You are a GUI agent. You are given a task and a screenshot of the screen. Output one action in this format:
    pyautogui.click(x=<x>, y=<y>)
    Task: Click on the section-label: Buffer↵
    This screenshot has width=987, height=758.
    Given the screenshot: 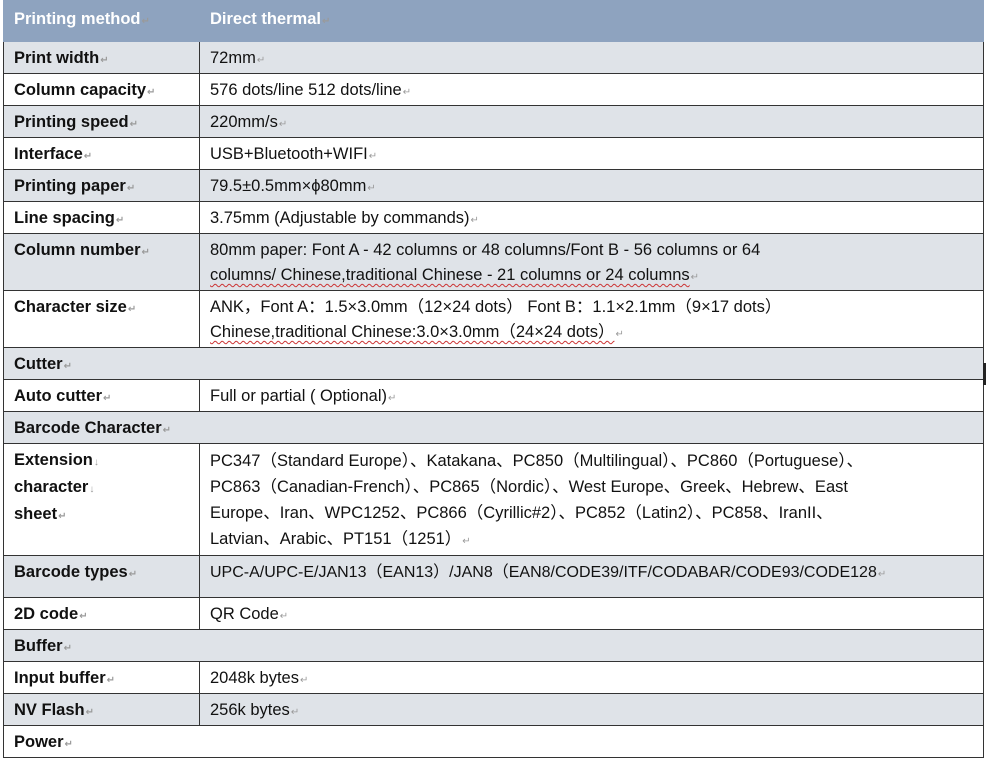 What is the action you would take?
    pyautogui.click(x=493, y=645)
    